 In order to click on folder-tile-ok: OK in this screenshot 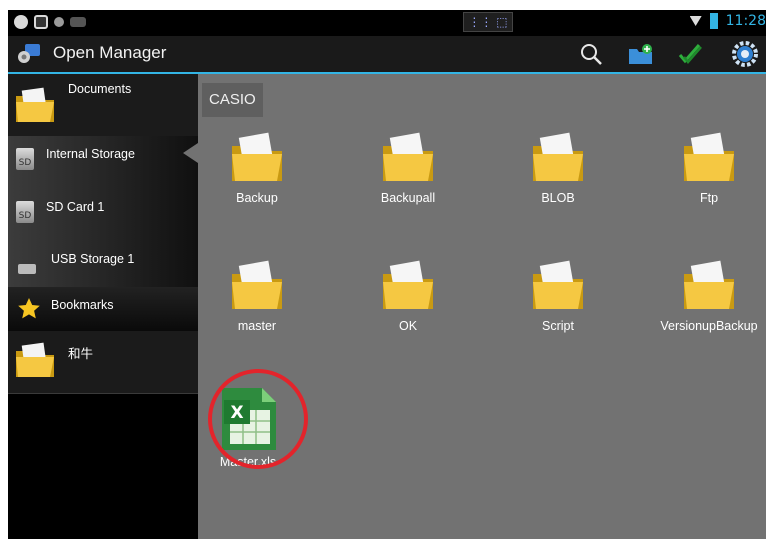, I will do `click(408, 313)`.